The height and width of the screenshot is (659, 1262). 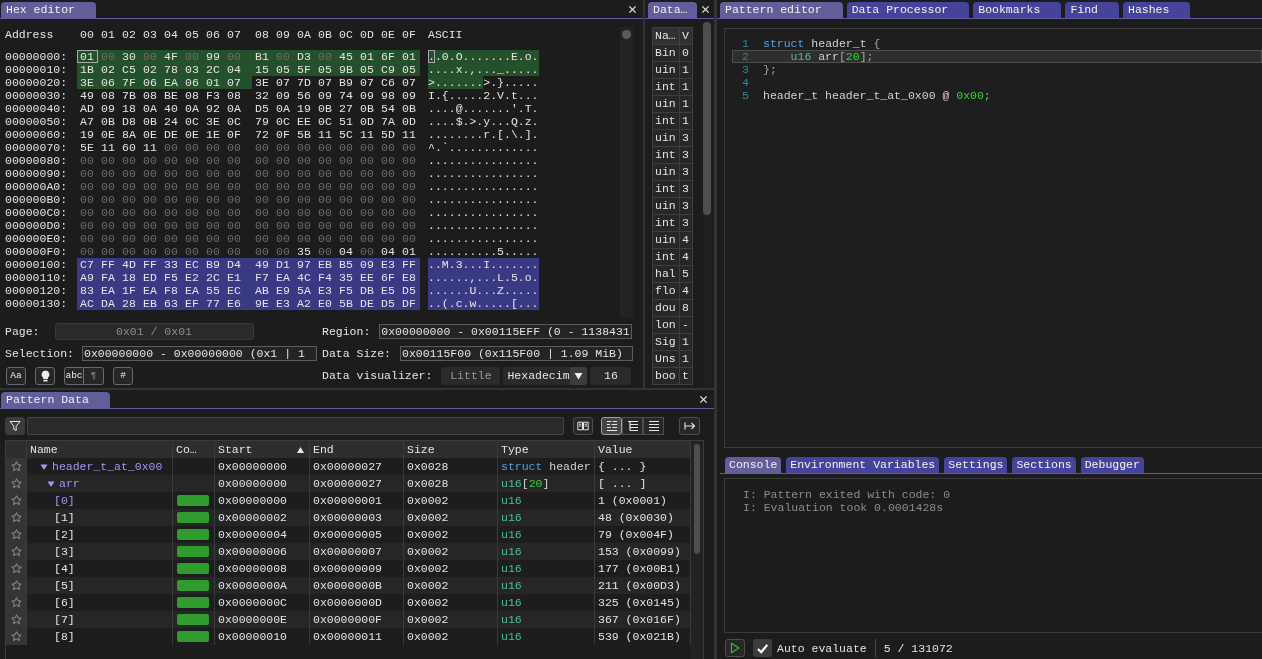 I want to click on bytes-per-row-field: 16, so click(x=611, y=375).